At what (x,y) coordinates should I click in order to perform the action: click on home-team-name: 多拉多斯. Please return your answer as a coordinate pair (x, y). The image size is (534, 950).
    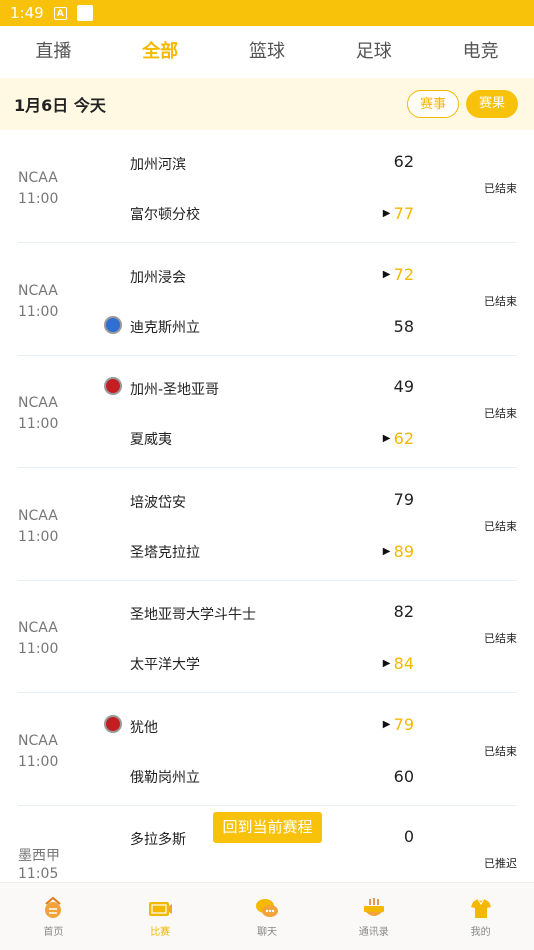
    Looking at the image, I should click on (158, 840).